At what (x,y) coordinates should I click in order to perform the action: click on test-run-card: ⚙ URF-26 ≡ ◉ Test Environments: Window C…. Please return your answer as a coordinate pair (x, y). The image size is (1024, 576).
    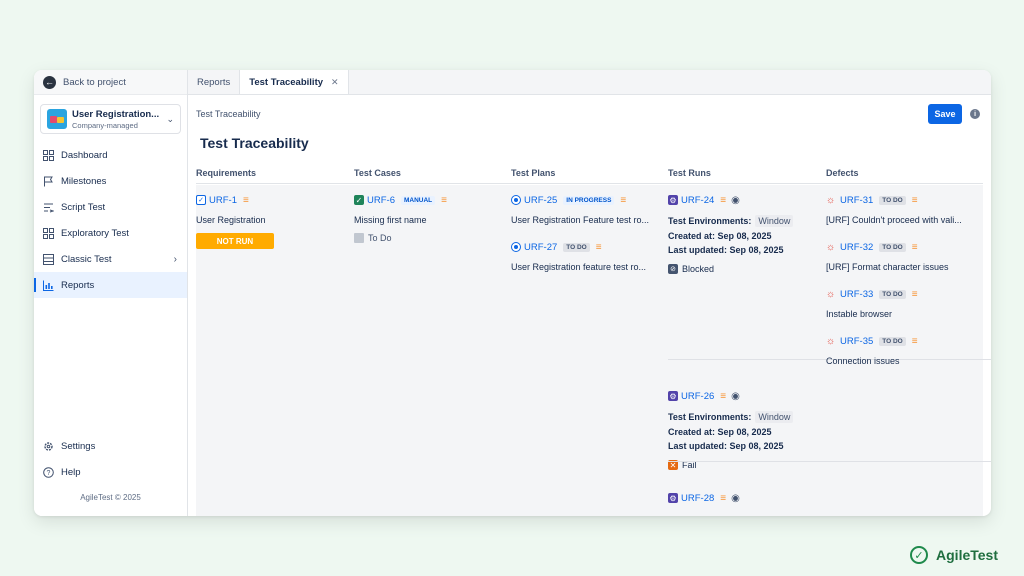
    Looking at the image, I should click on (743, 430).